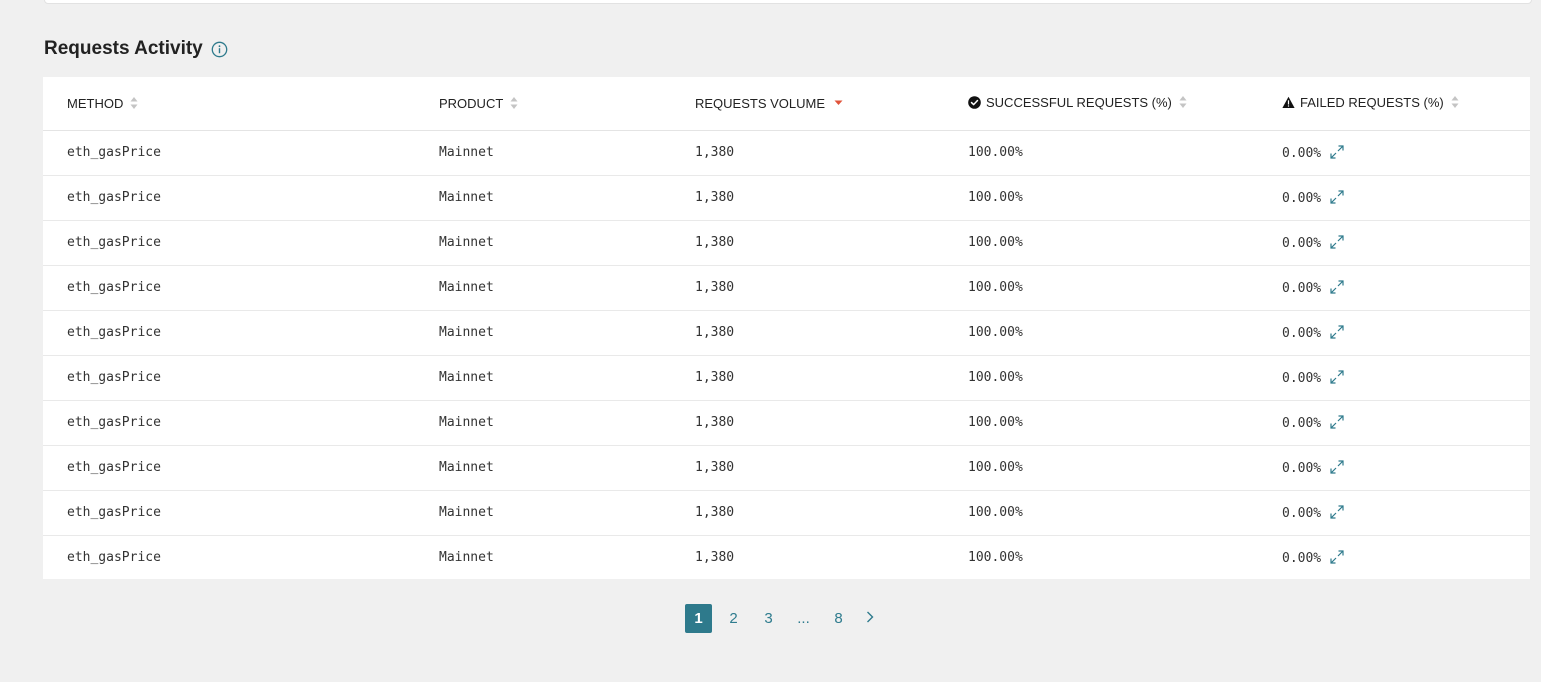 The width and height of the screenshot is (1541, 682). What do you see at coordinates (1288, 102) in the screenshot?
I see `warning-triangle-icon` at bounding box center [1288, 102].